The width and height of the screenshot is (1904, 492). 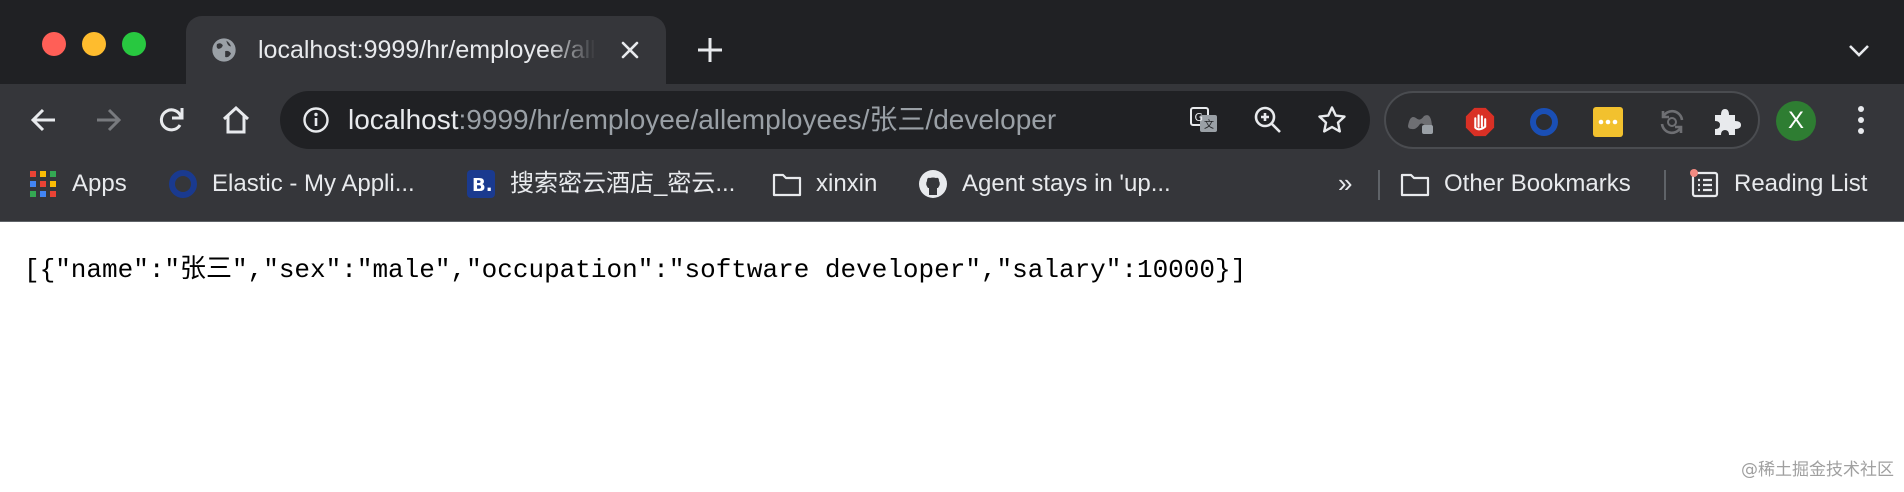 What do you see at coordinates (1268, 120) in the screenshot?
I see `zoom-icon` at bounding box center [1268, 120].